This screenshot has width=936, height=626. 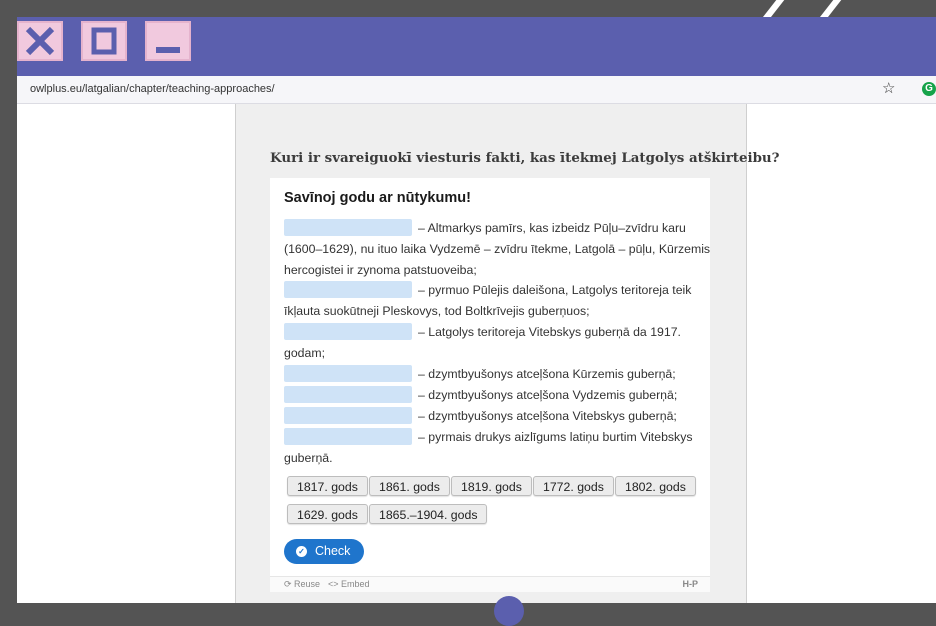 I want to click on close-x-icon, so click(x=40, y=41).